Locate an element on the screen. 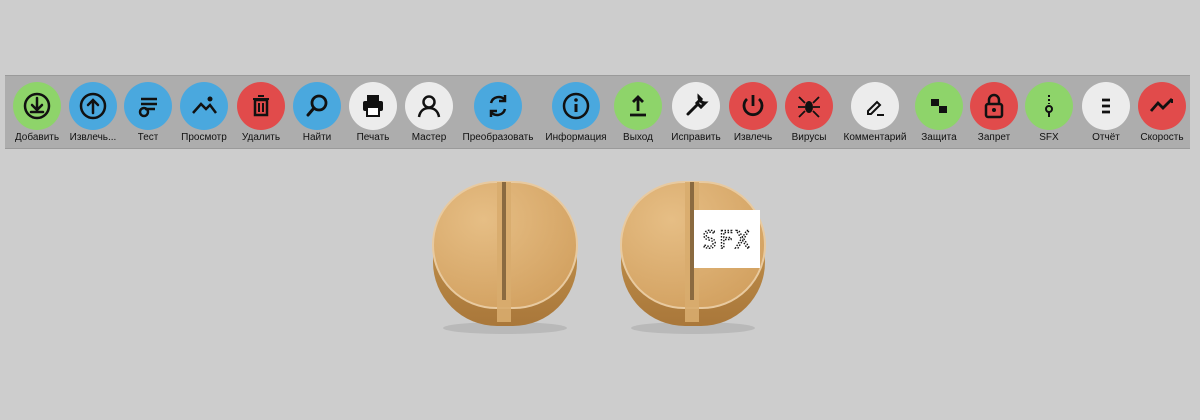  toolbar-button-label: Исправить is located at coordinates (696, 137).